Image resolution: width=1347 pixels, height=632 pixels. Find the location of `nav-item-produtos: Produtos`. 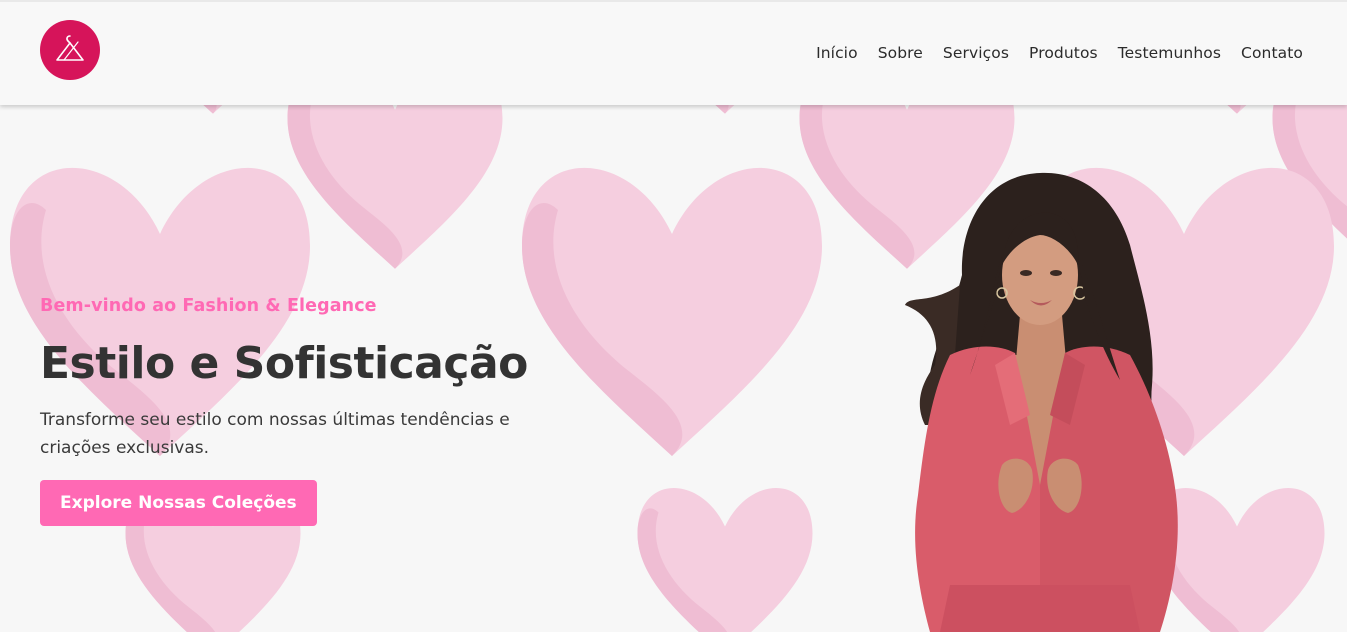

nav-item-produtos: Produtos is located at coordinates (1063, 53).